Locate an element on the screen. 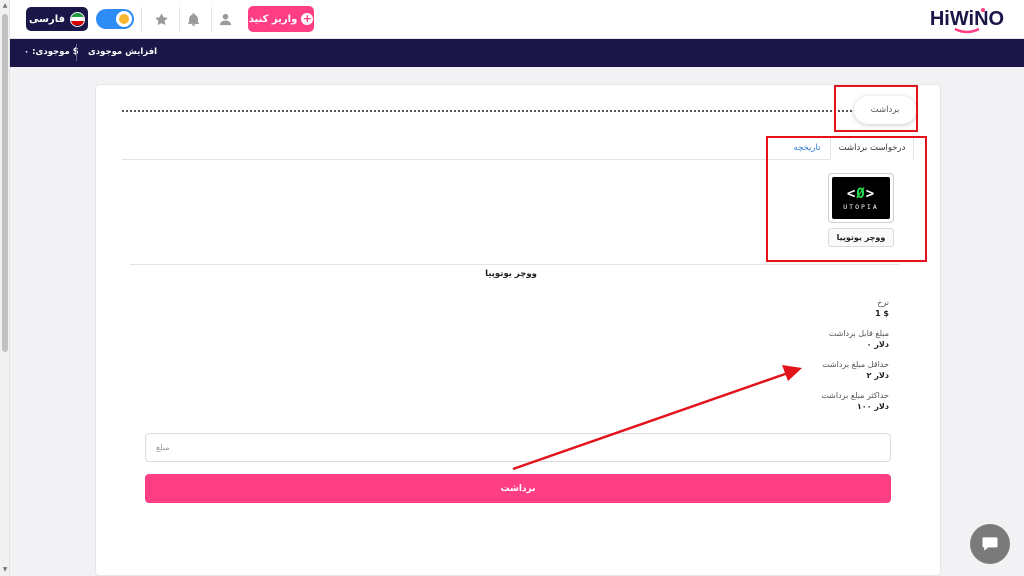  deposit-button: واریز کنید + is located at coordinates (281, 19).